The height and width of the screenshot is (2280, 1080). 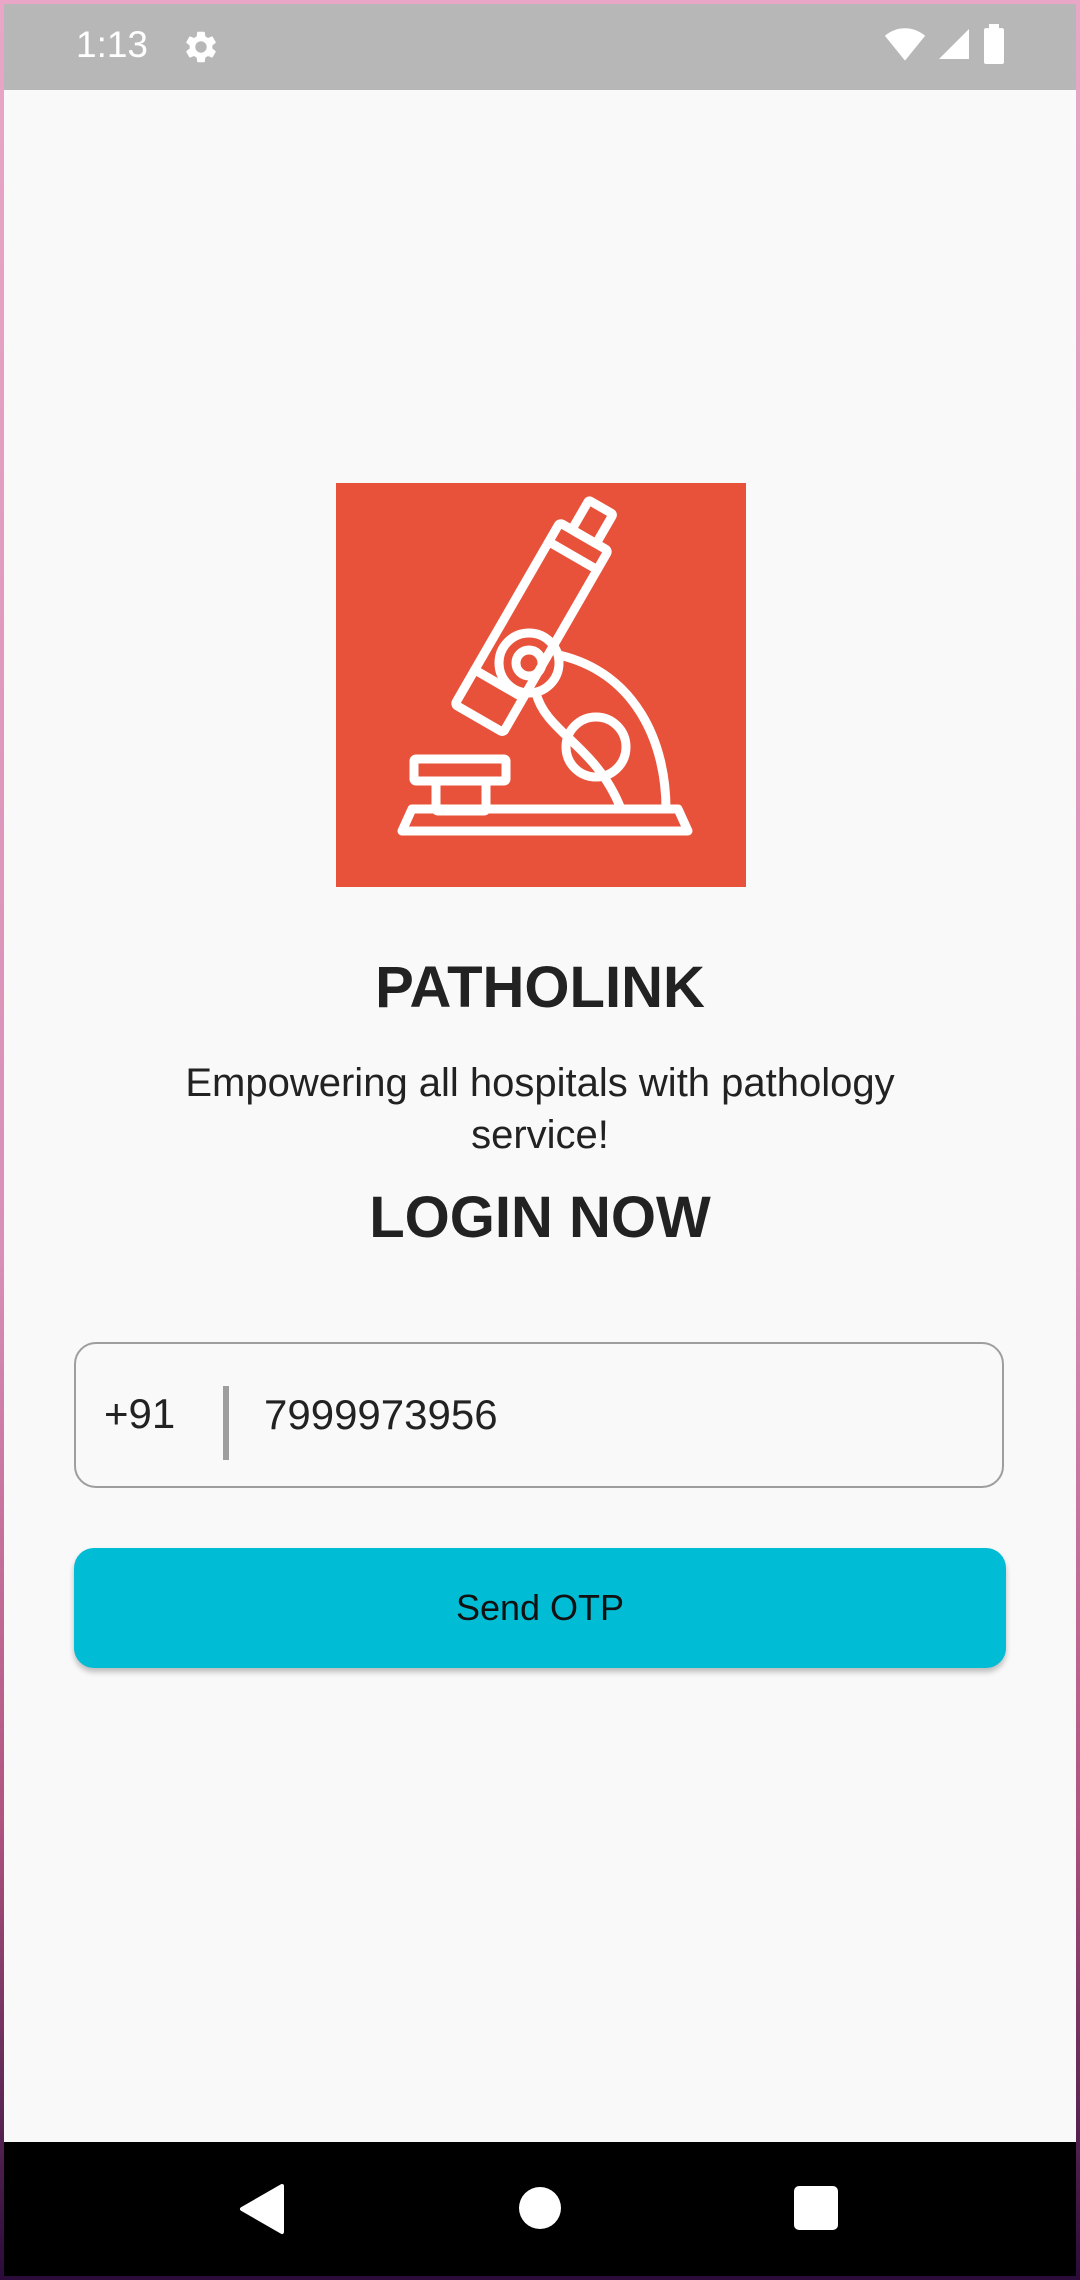 I want to click on recents-icon, so click(x=816, y=2208).